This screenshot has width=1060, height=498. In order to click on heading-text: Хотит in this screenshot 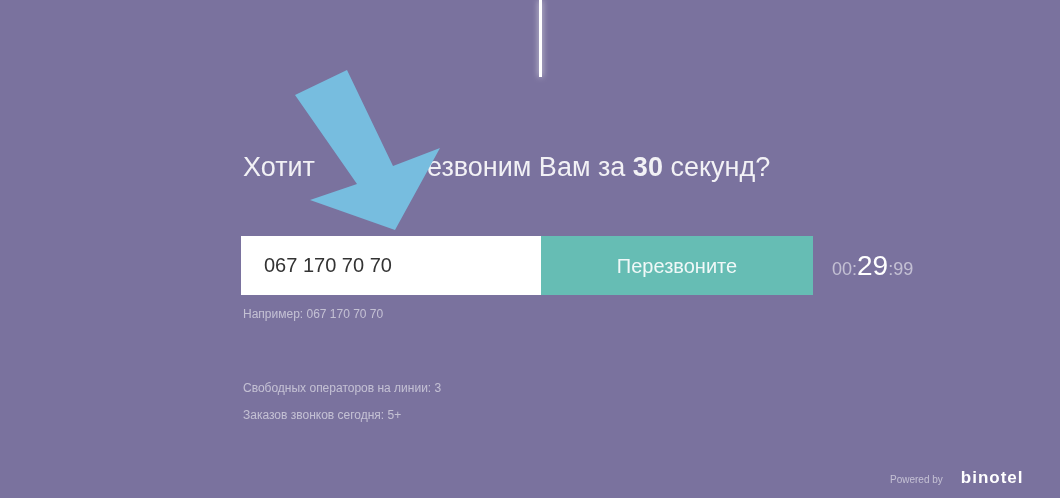, I will do `click(279, 167)`.